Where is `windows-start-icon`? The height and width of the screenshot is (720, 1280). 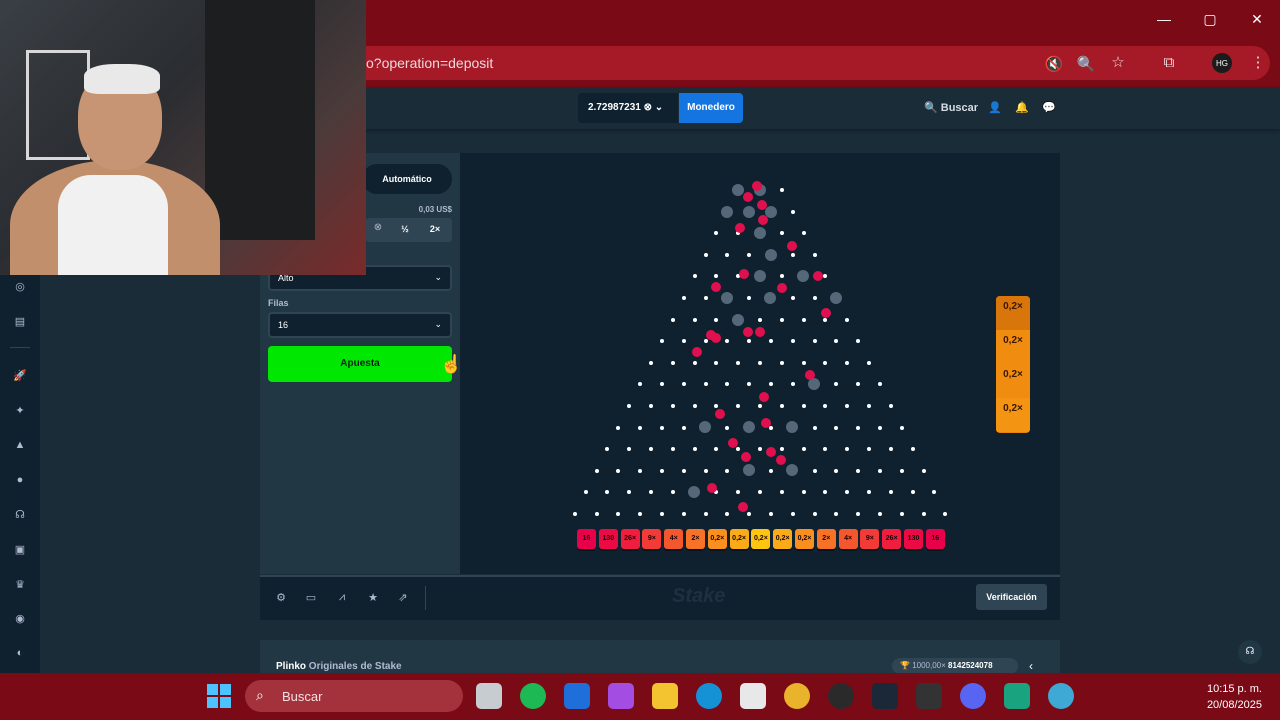 windows-start-icon is located at coordinates (219, 696).